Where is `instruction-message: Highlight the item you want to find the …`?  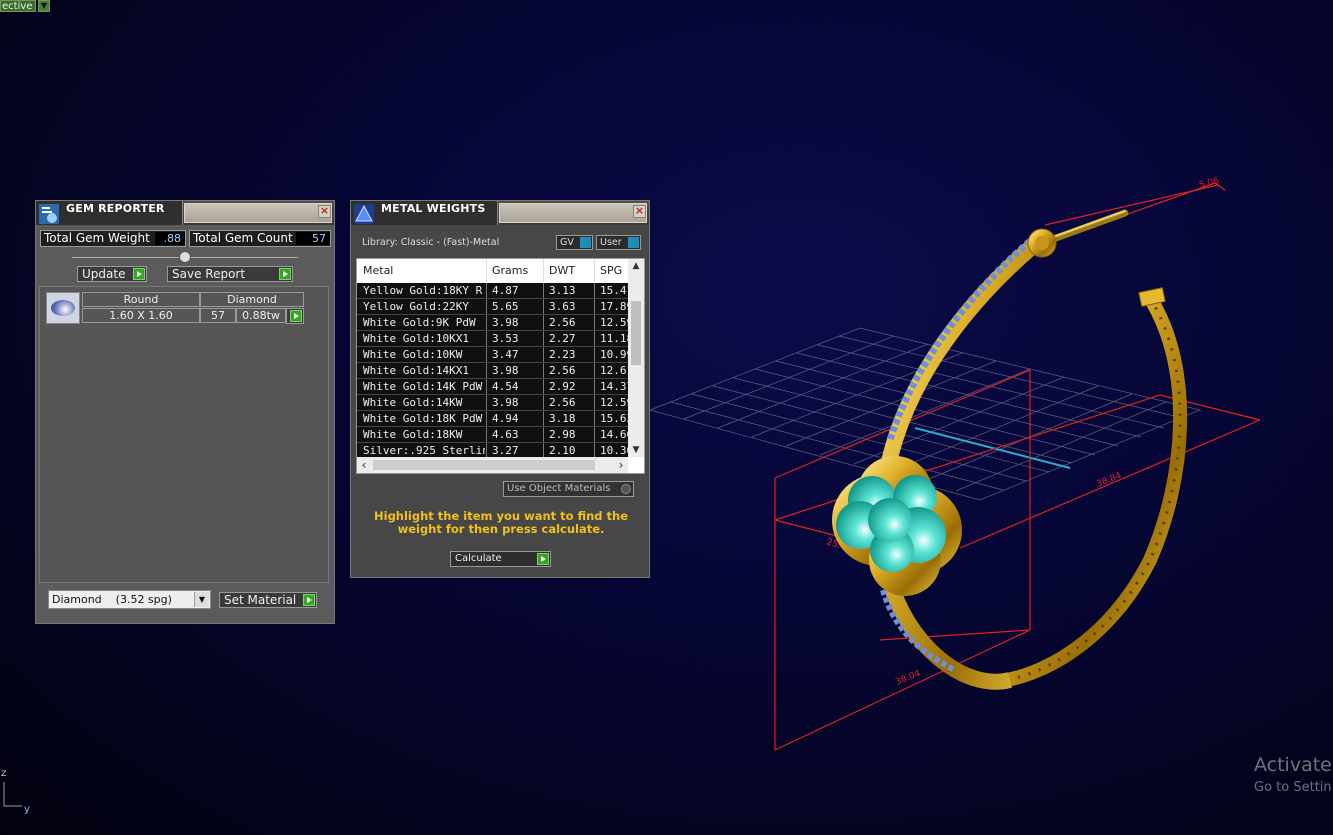
instruction-message: Highlight the item you want to find the … is located at coordinates (501, 522).